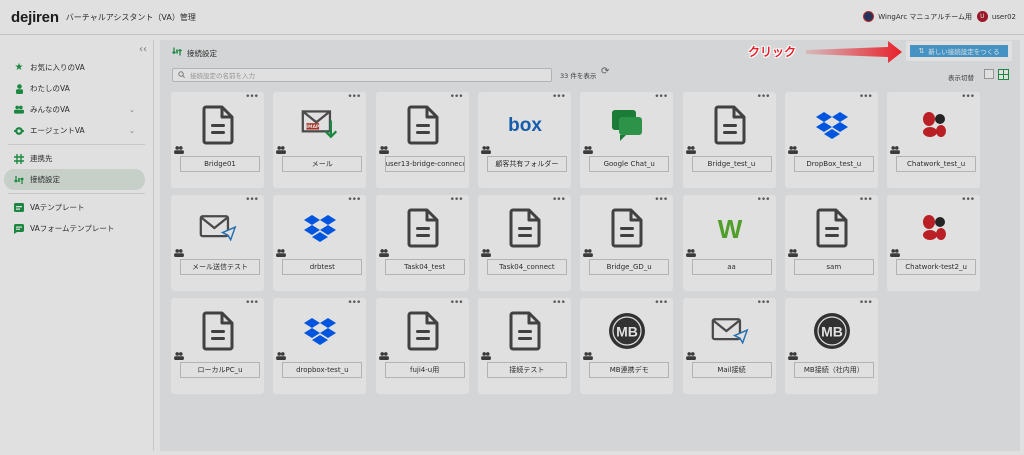 Image resolution: width=1024 pixels, height=455 pixels. I want to click on divider, so click(76, 193).